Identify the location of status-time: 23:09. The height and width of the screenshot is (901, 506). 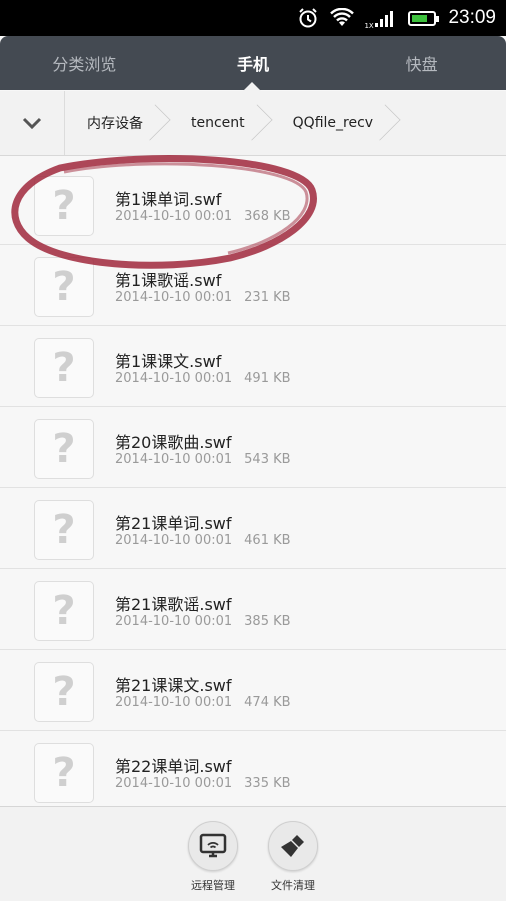
(472, 17).